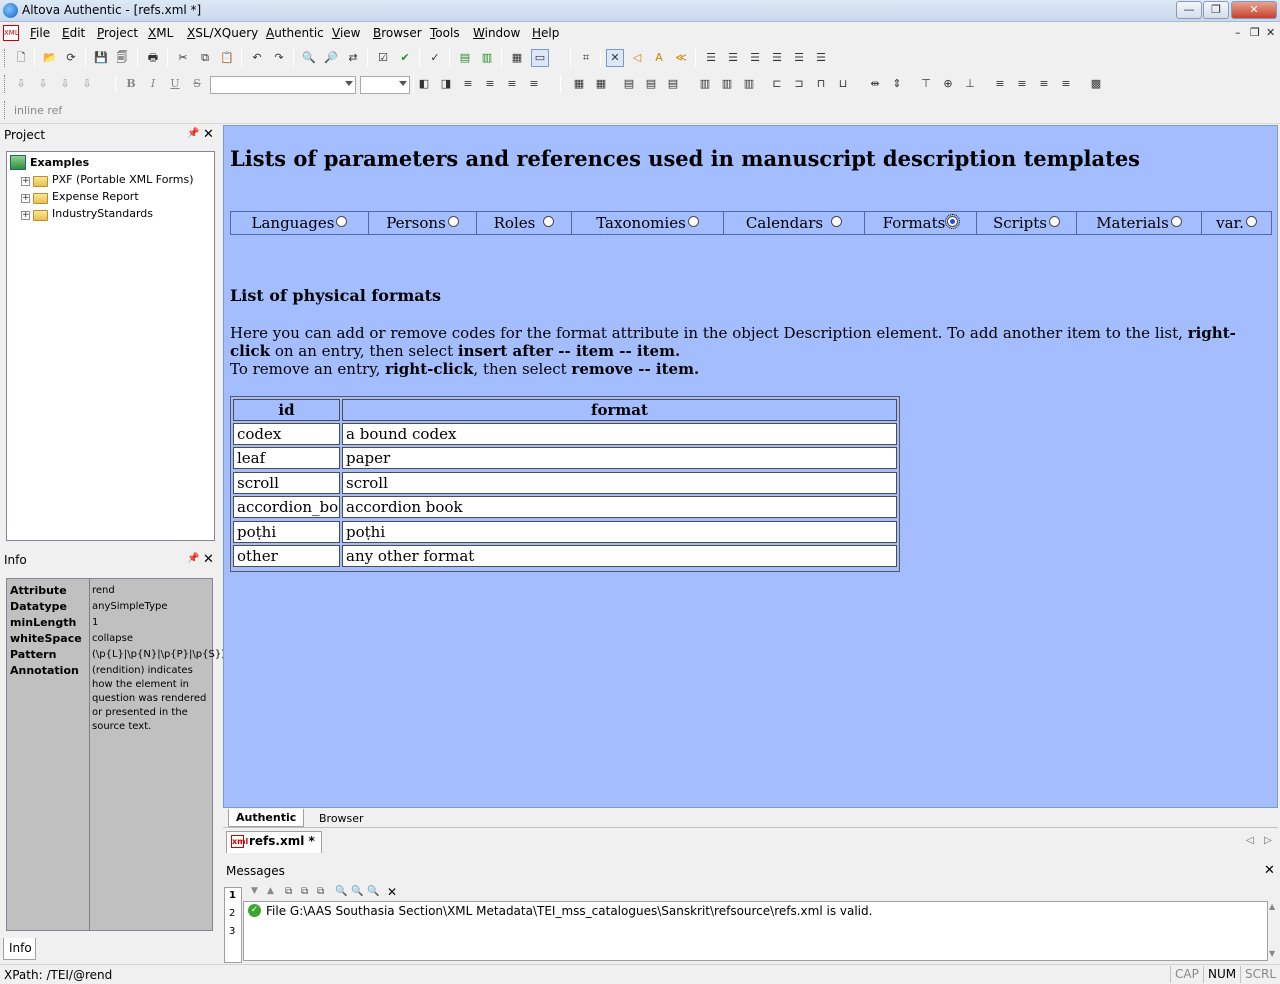 The width and height of the screenshot is (1280, 984). I want to click on append-row-table-icon: ▤, so click(629, 84).